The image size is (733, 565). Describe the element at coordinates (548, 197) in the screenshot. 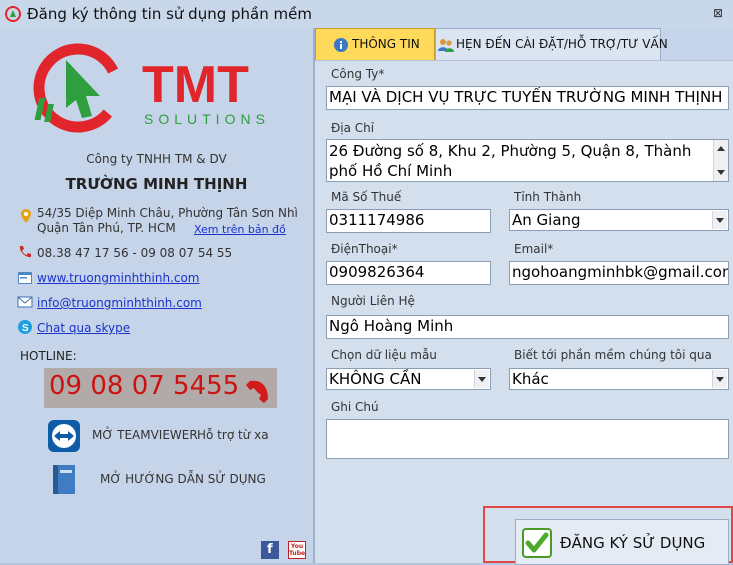

I see `province-field-label: Tỉnh Thành` at that location.